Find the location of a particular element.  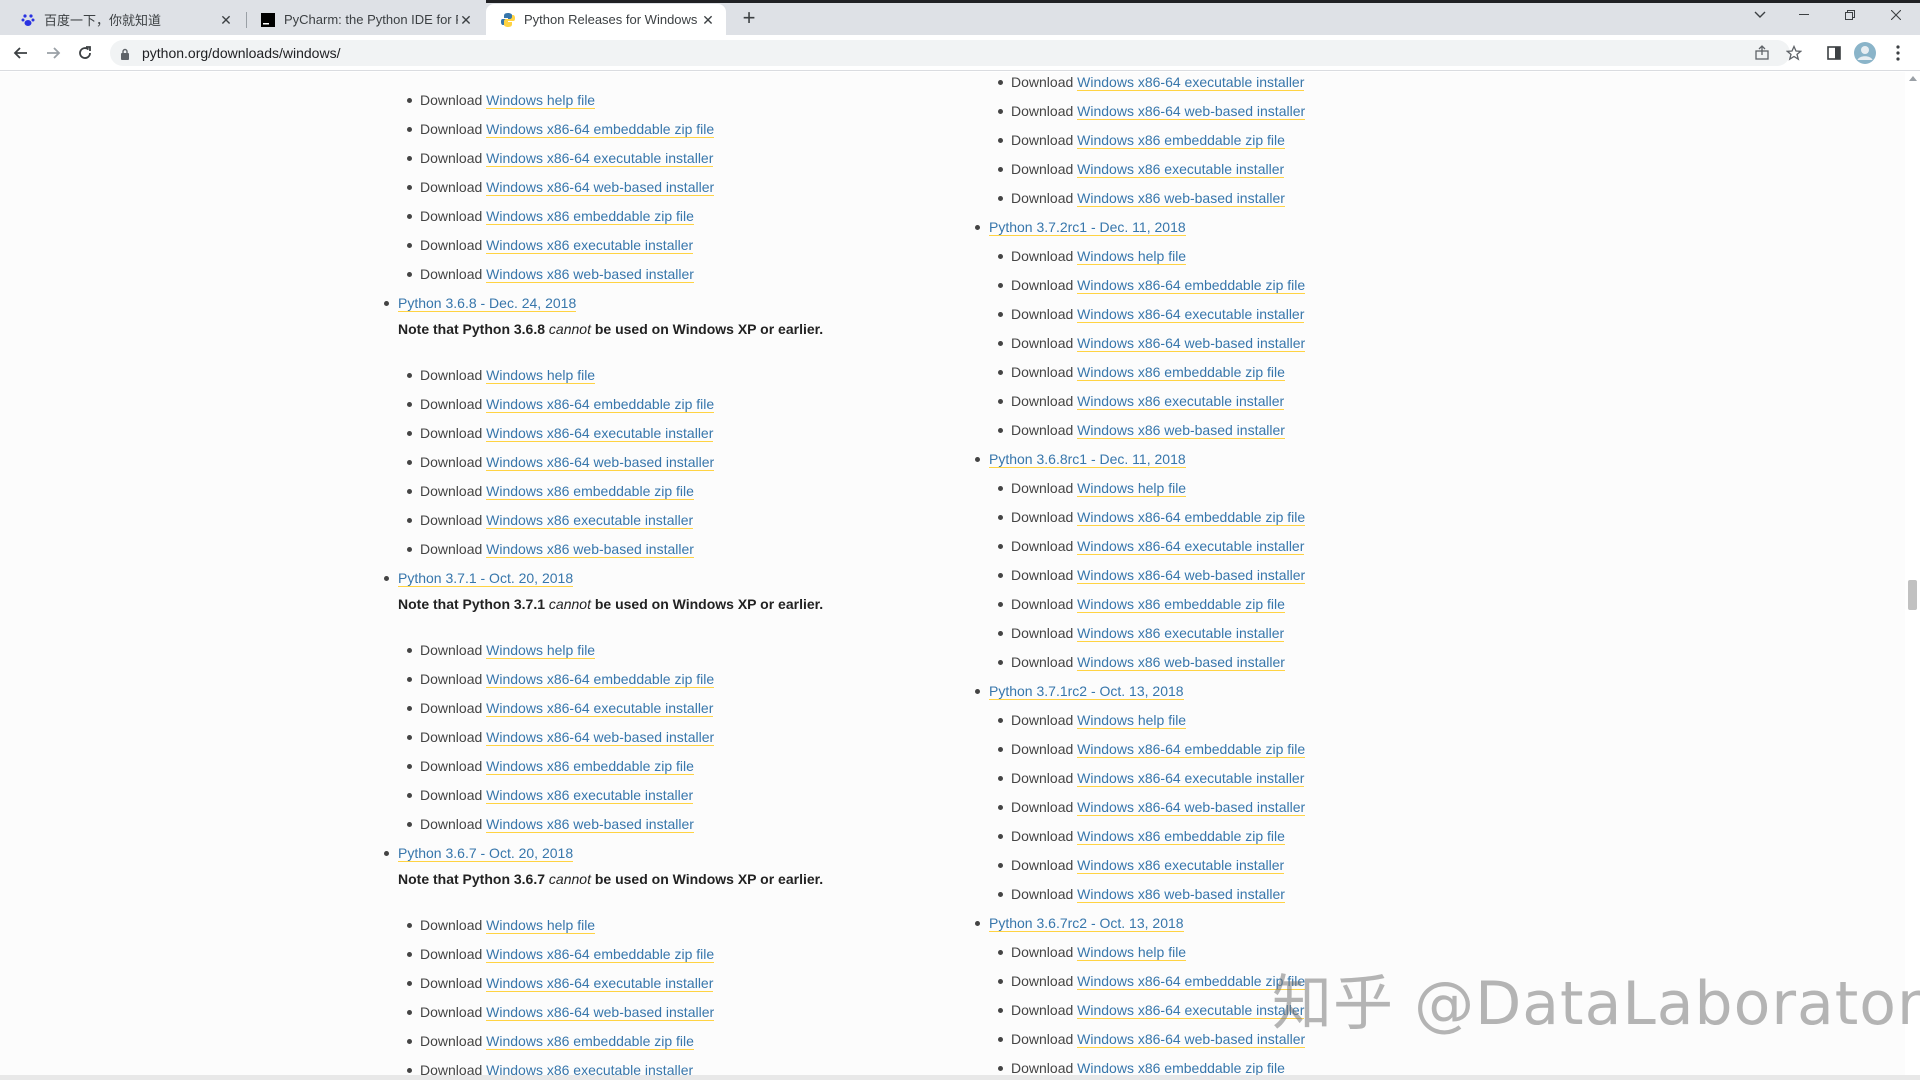

close-window-icon is located at coordinates (1896, 15).